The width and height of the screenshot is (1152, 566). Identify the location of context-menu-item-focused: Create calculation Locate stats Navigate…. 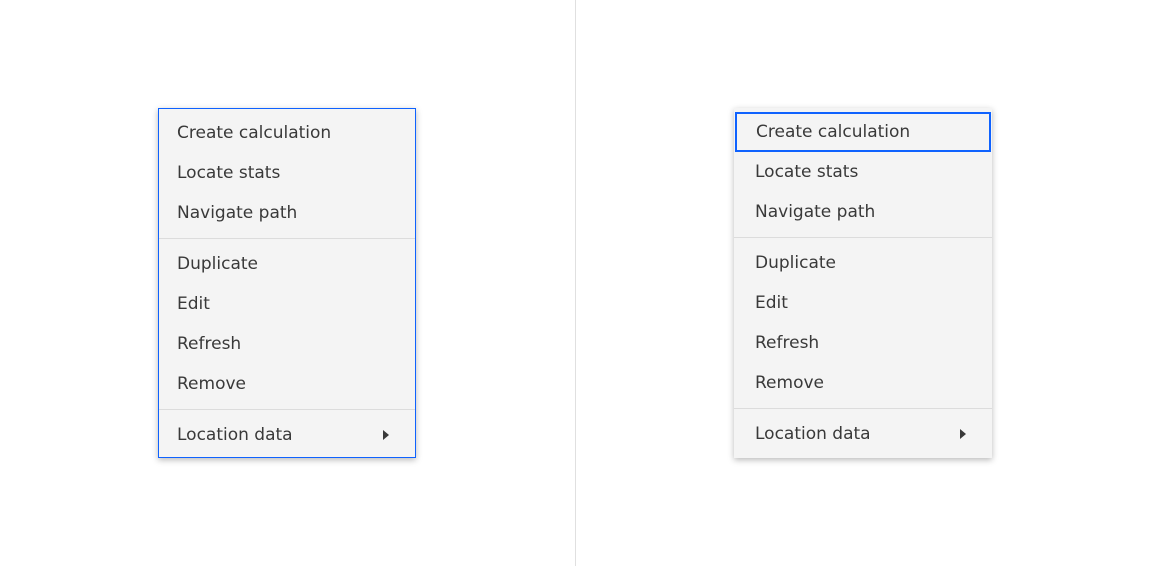
(863, 283).